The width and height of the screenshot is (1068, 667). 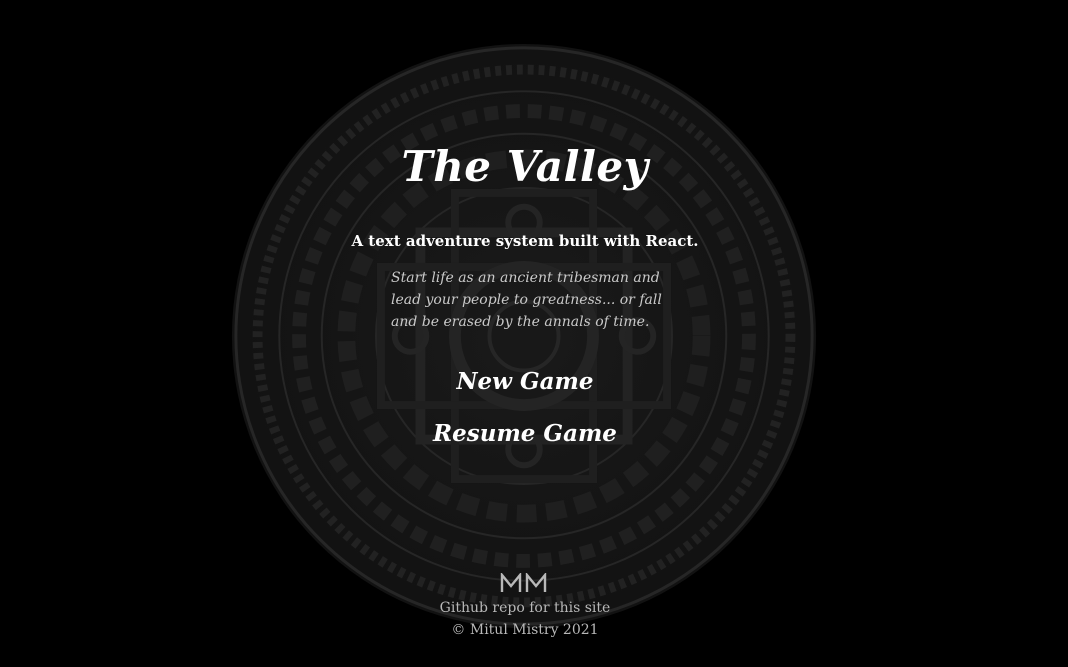 I want to click on github-repo-link: Github repo for this site, so click(x=525, y=608).